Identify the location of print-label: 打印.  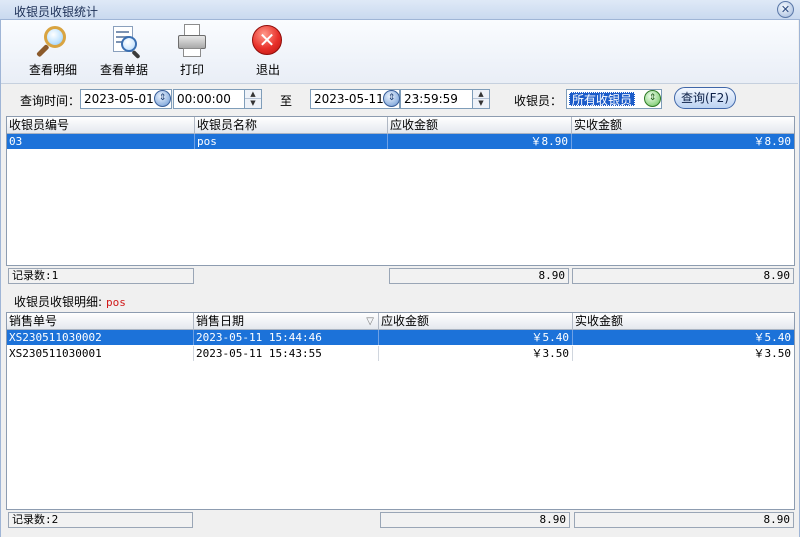
(191, 70).